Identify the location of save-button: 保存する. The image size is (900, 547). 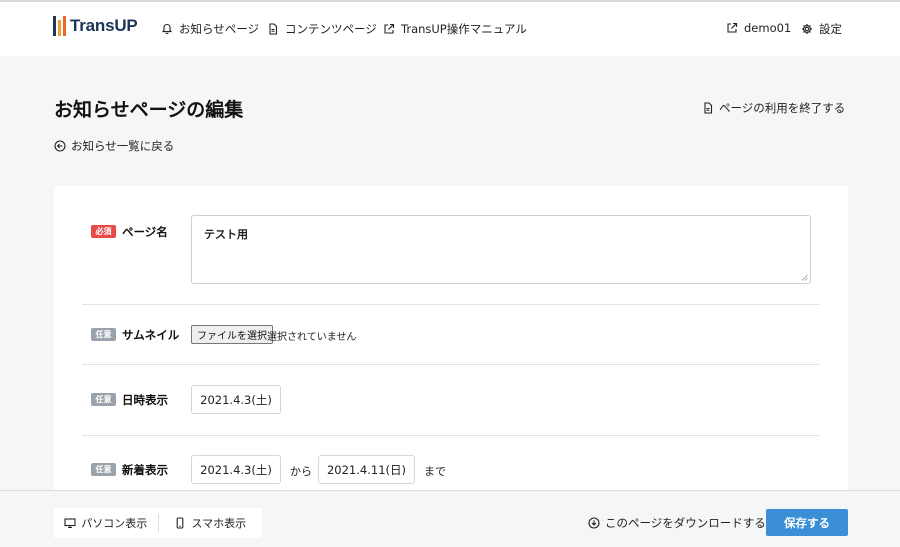
(807, 522).